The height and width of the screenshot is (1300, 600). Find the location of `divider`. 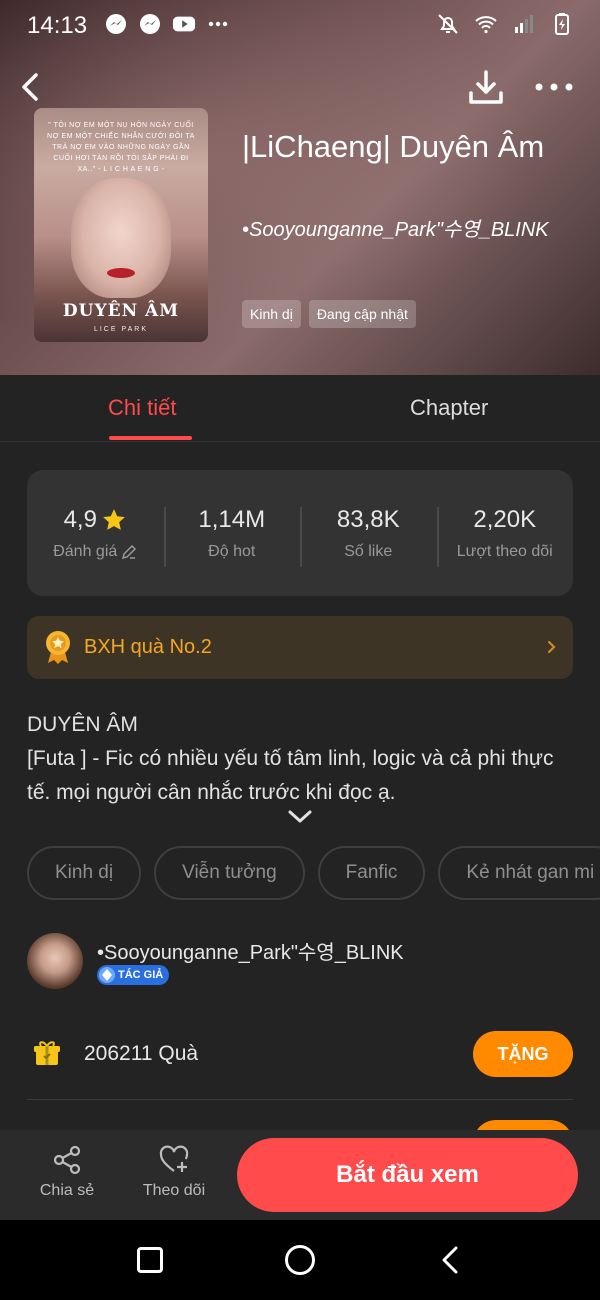

divider is located at coordinates (300, 1099).